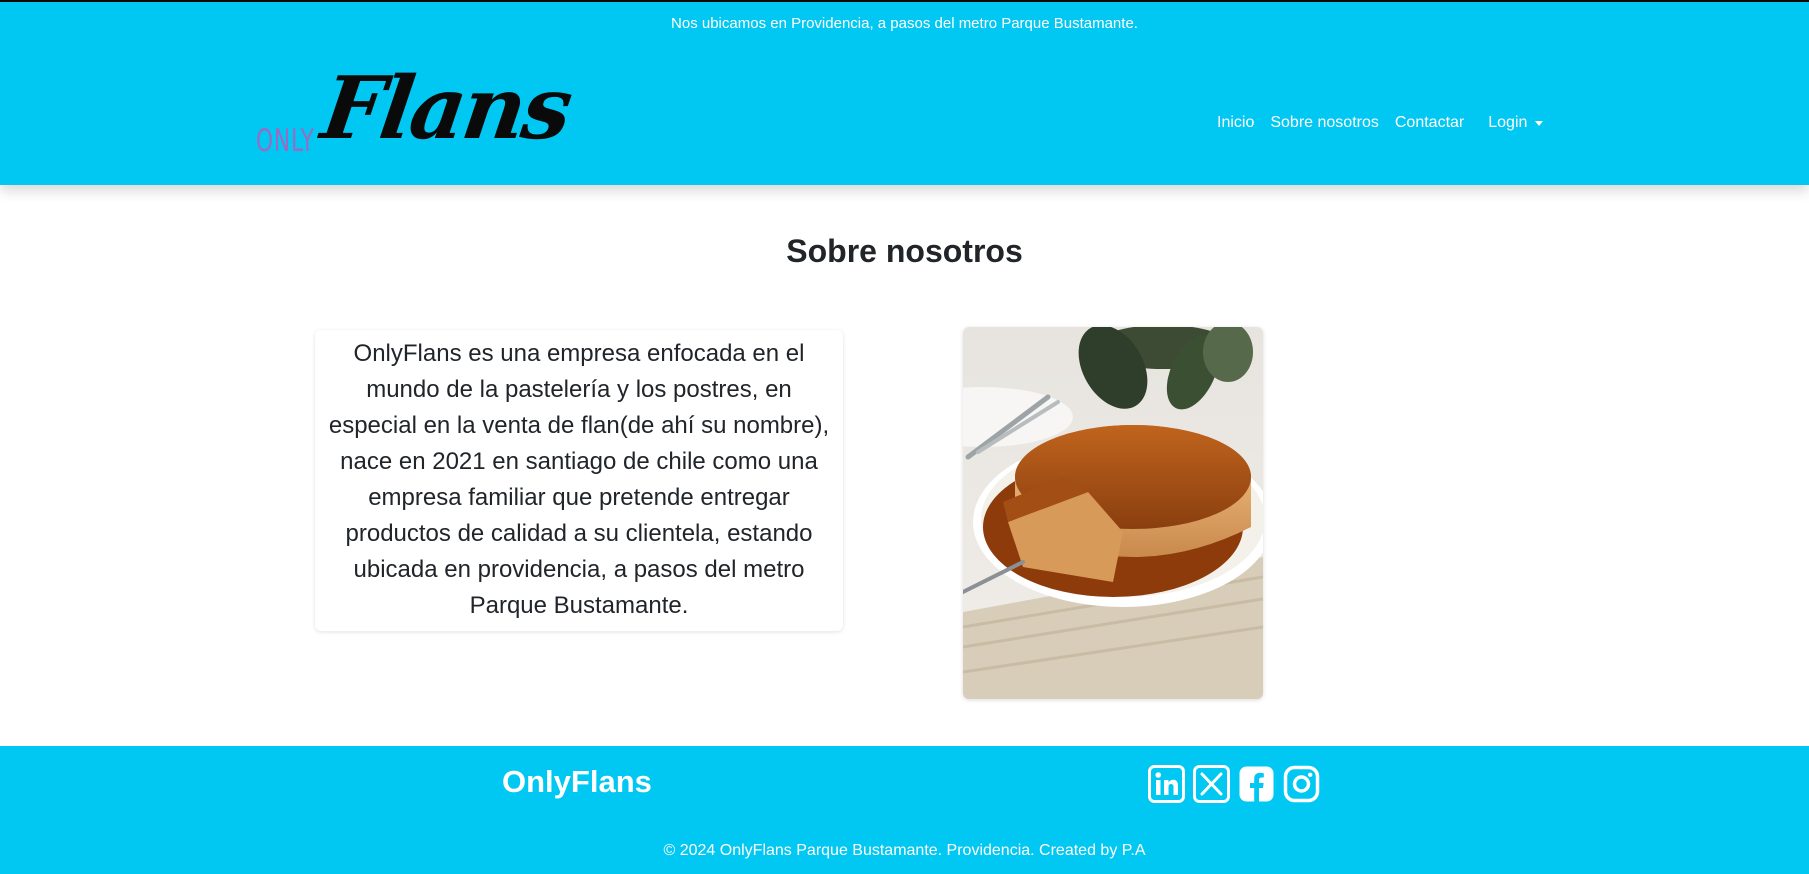 The image size is (1809, 874). What do you see at coordinates (1508, 122) in the screenshot?
I see `login-label: Login` at bounding box center [1508, 122].